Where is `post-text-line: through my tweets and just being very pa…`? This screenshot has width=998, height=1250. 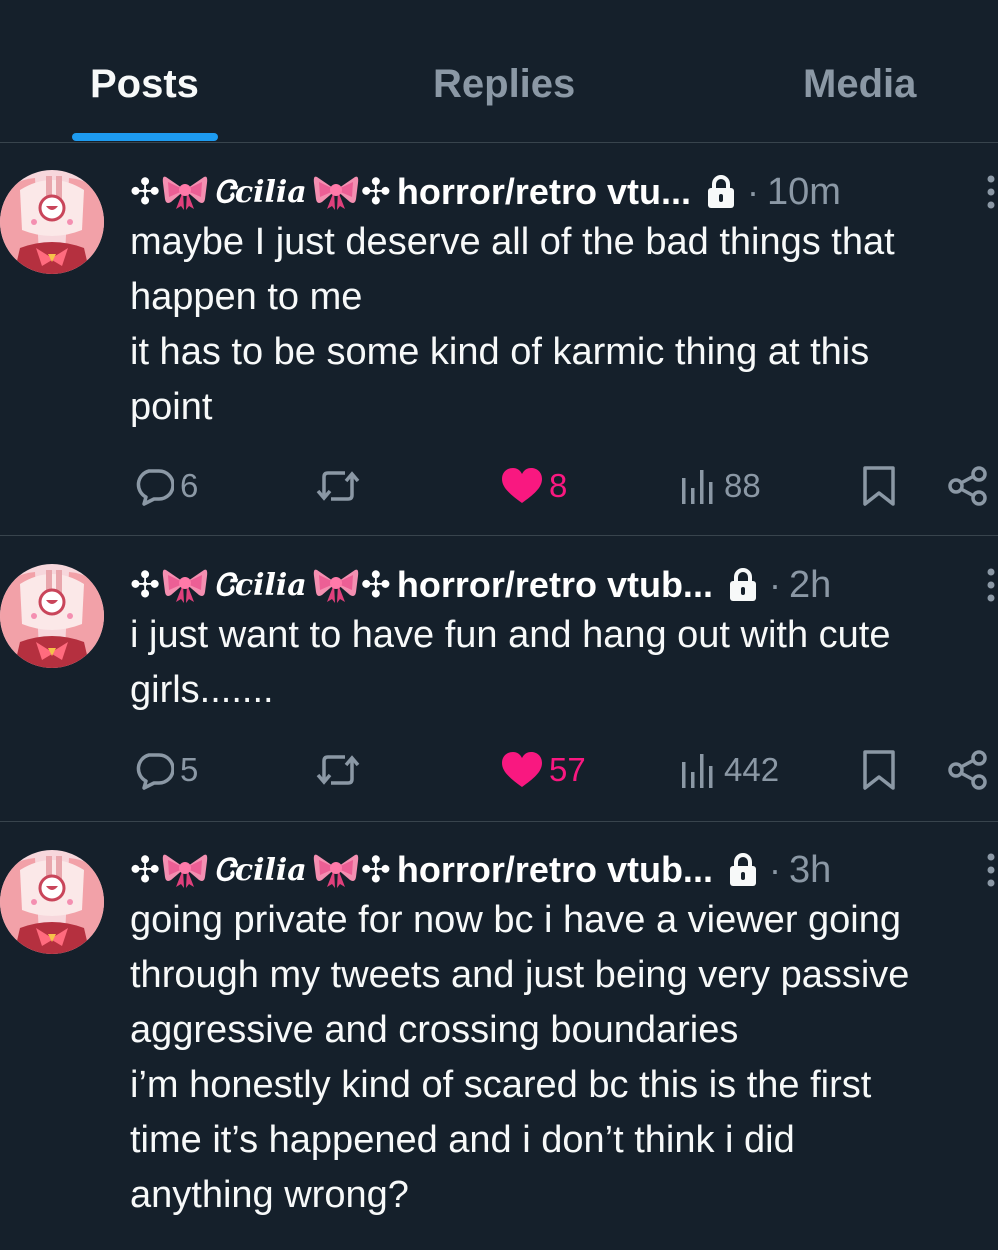
post-text-line: through my tweets and just being very pa… is located at coordinates (520, 975).